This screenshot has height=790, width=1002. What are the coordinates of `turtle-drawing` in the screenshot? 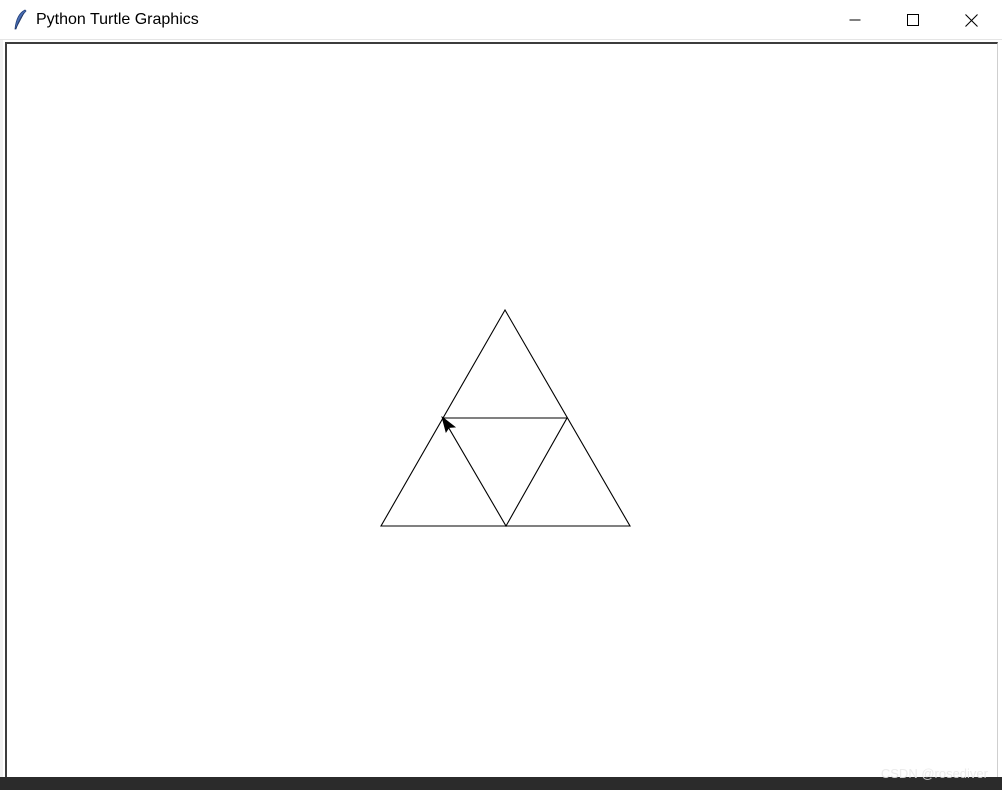 It's located at (505, 418).